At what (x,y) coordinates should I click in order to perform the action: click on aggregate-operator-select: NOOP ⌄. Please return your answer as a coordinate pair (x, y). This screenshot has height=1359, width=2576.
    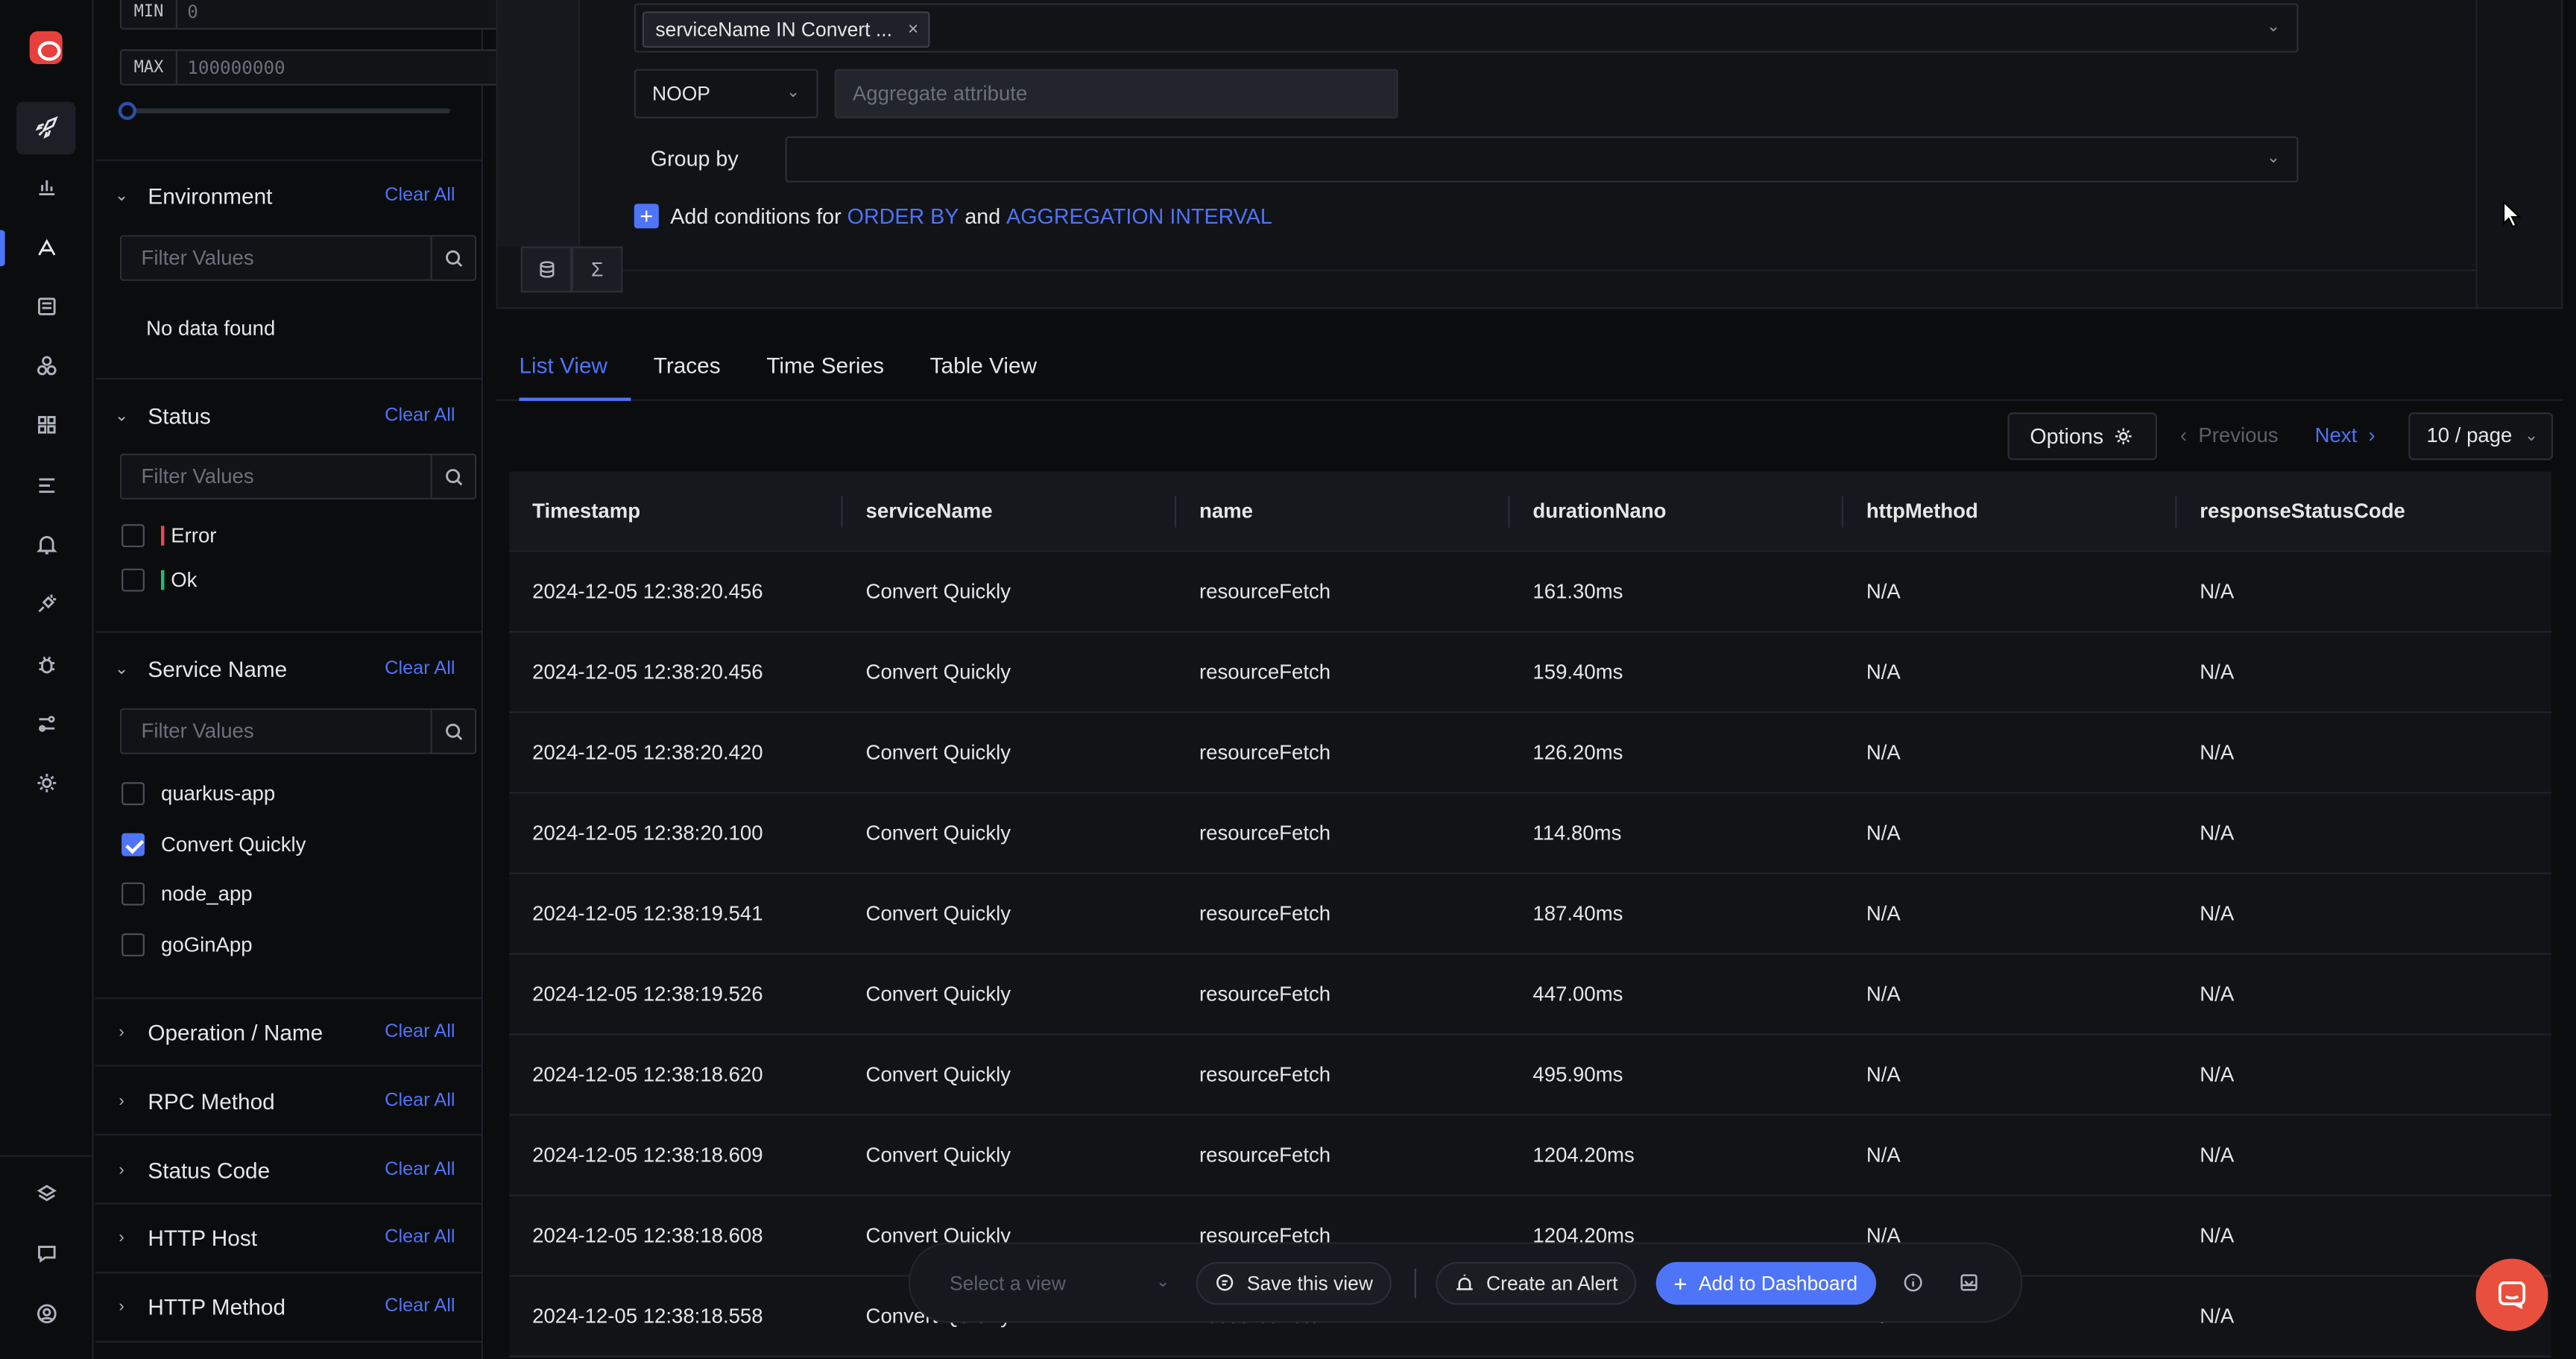
    Looking at the image, I should click on (726, 94).